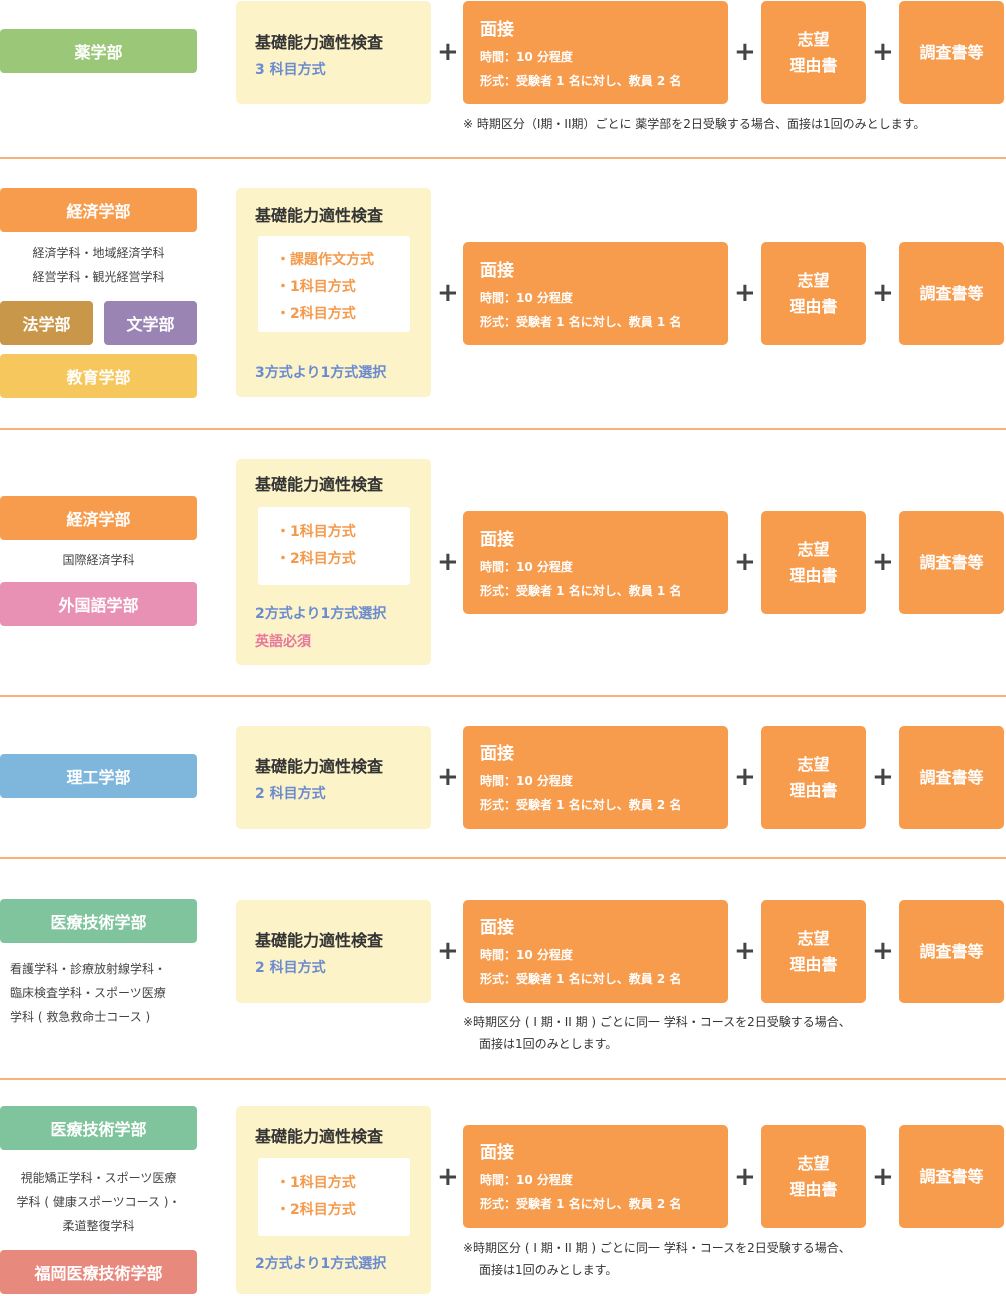  What do you see at coordinates (283, 642) in the screenshot?
I see `english-required: 英語必須` at bounding box center [283, 642].